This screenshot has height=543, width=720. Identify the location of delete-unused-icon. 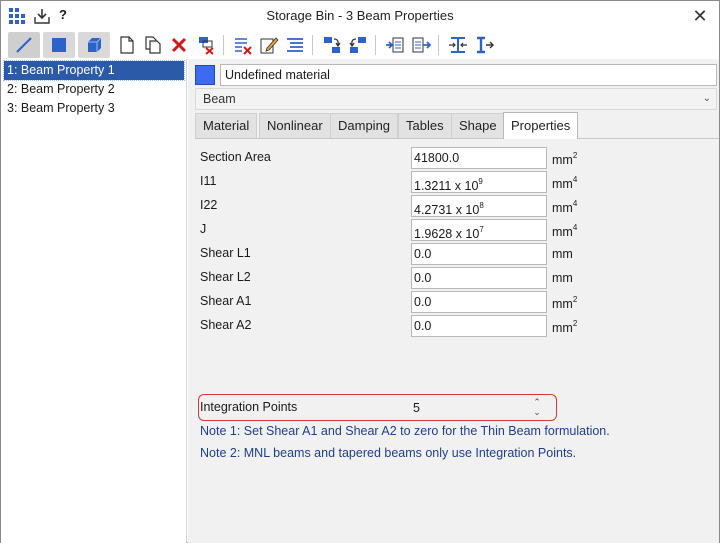
(206, 46).